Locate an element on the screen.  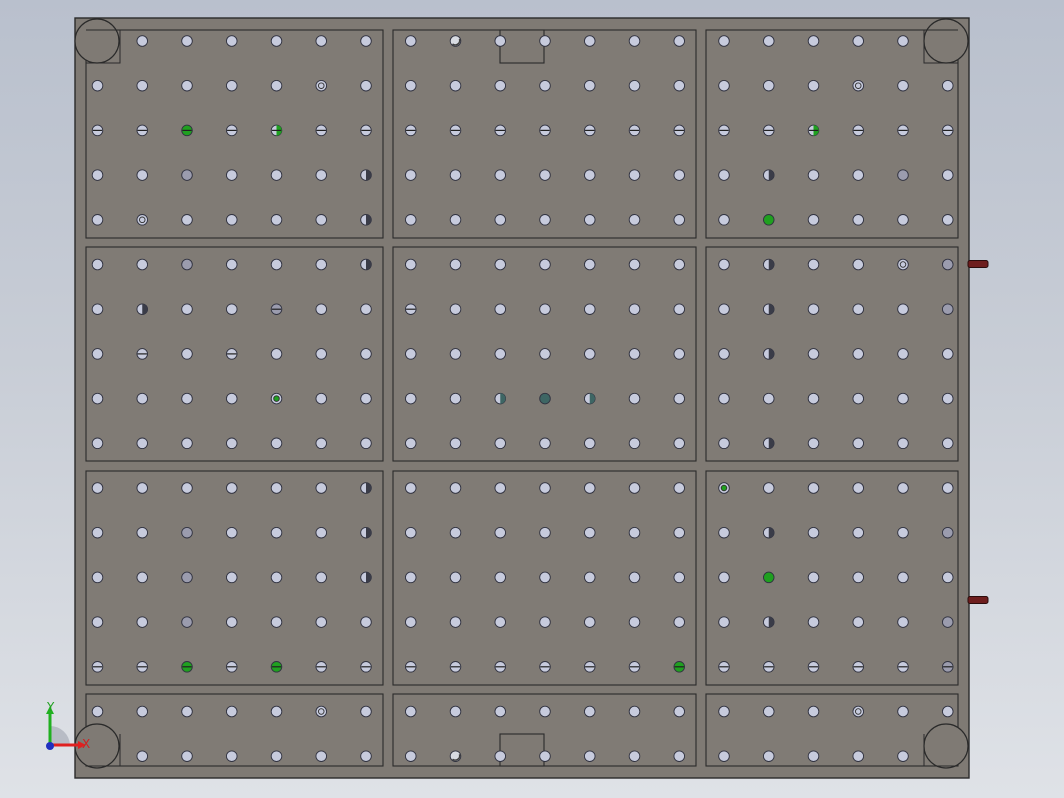
hole-r14c19 is located at coordinates (903, 622).